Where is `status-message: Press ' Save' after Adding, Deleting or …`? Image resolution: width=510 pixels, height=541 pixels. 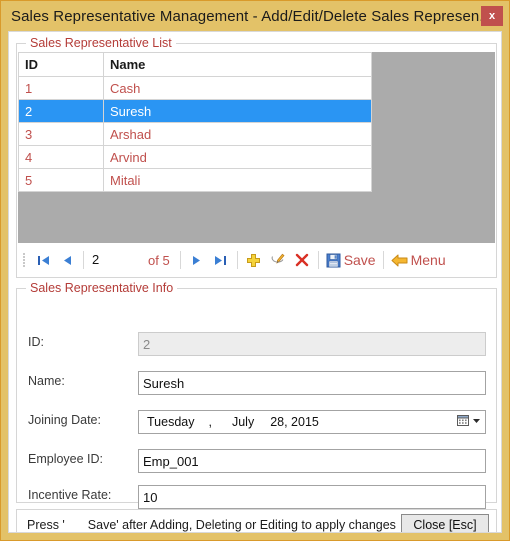 status-message: Press ' Save' after Adding, Deleting or … is located at coordinates (211, 525).